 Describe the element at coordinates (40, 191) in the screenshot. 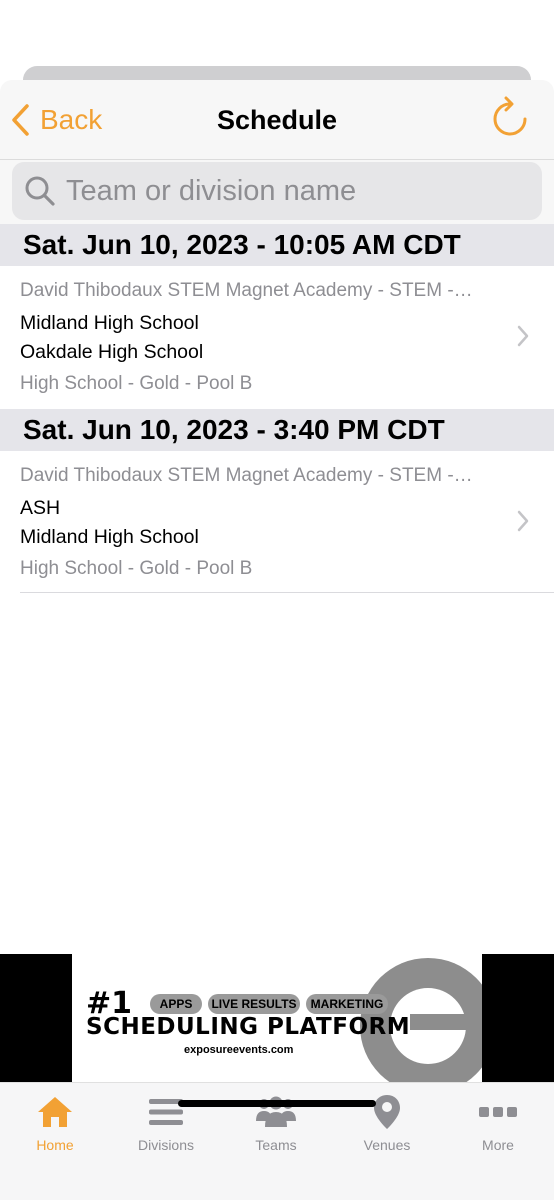

I see `search-icon` at that location.